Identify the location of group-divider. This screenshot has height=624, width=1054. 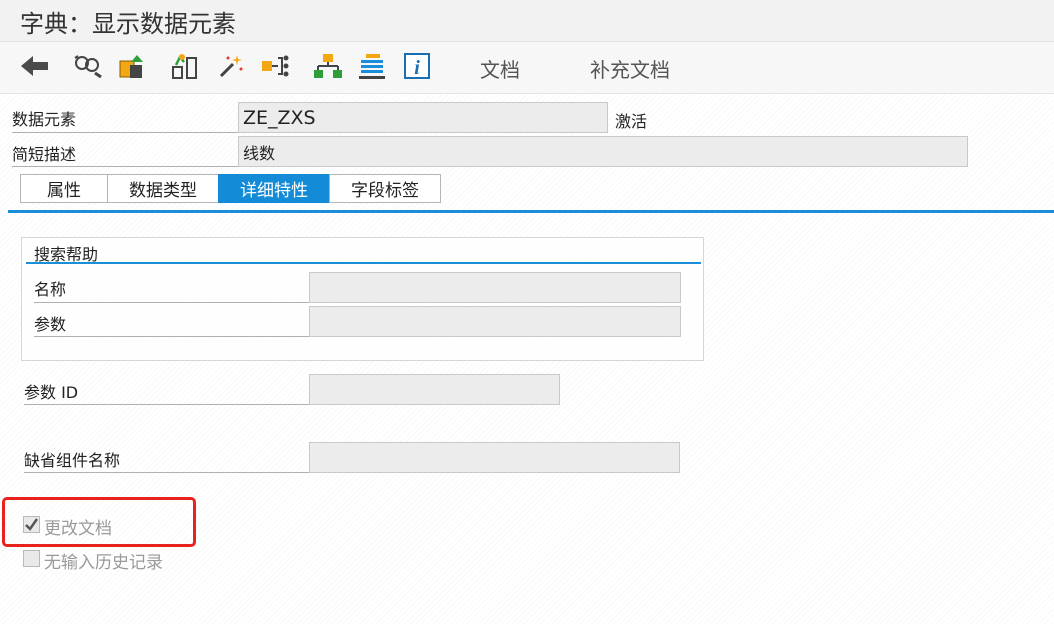
(363, 263).